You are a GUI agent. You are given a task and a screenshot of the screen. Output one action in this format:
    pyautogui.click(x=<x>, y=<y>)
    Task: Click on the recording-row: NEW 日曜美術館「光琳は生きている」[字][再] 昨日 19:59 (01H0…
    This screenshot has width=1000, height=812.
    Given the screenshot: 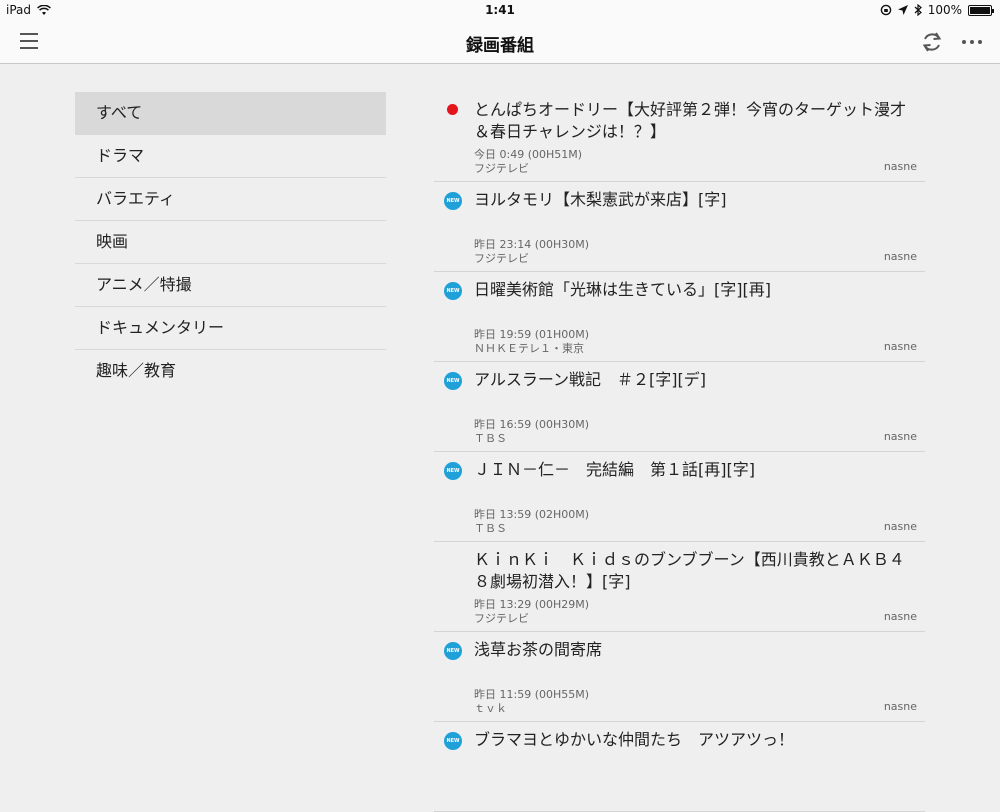 What is the action you would take?
    pyautogui.click(x=679, y=317)
    